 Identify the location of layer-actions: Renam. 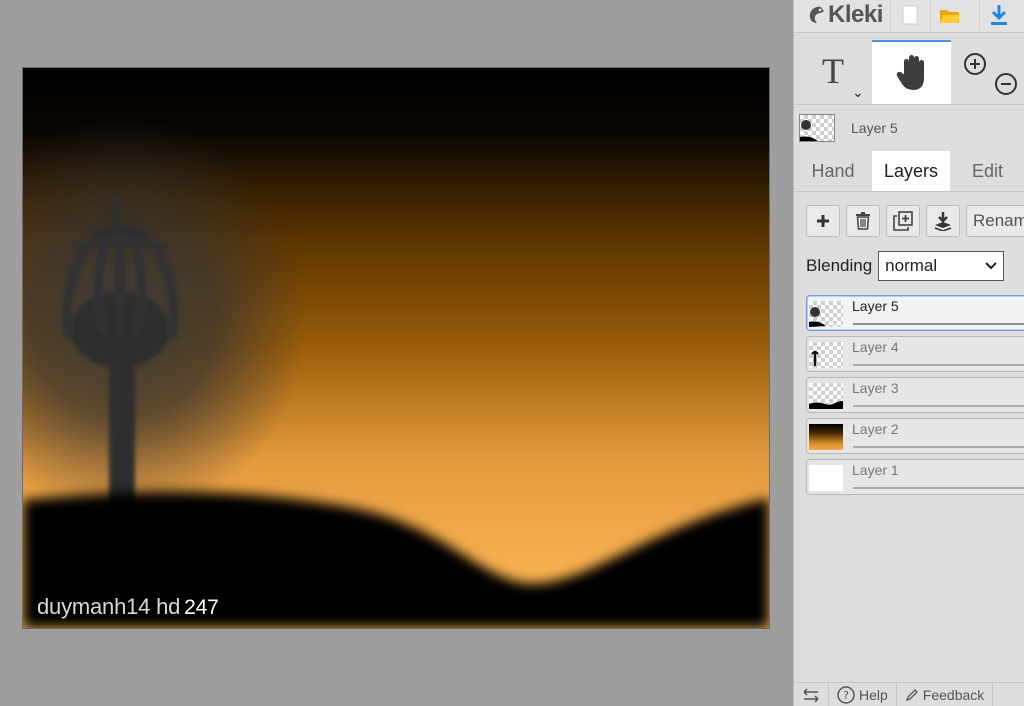
(915, 222).